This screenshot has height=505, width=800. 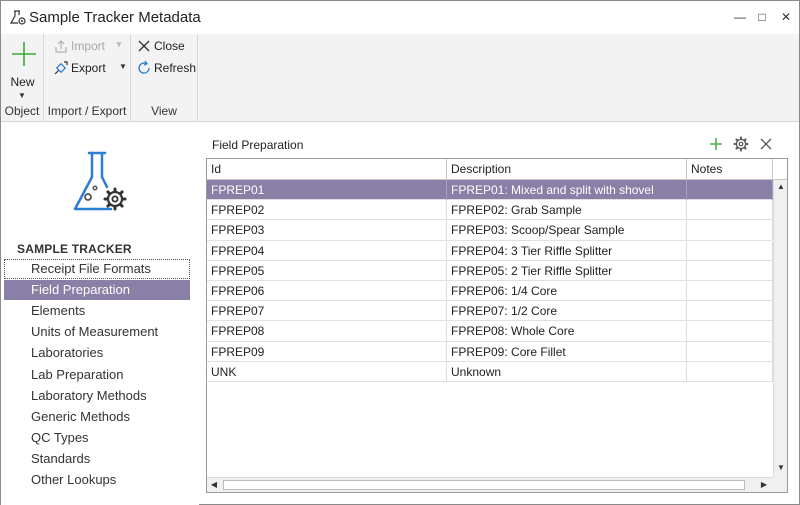 I want to click on horizontal-scroll-thumb, so click(x=484, y=485).